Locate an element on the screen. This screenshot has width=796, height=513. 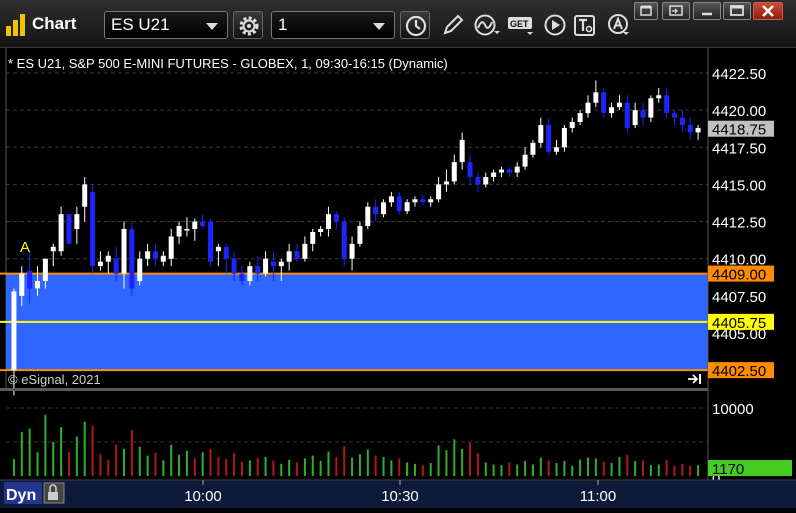
pencil-icon is located at coordinates (453, 24).